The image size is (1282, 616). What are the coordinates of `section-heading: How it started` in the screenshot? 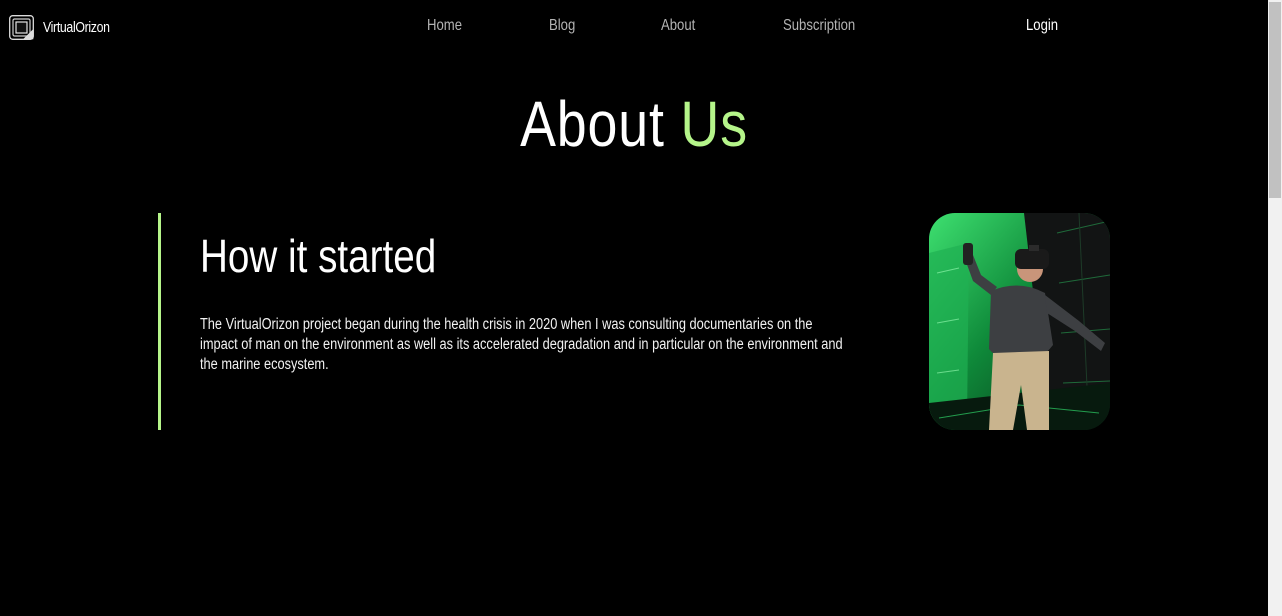 It's located at (318, 256).